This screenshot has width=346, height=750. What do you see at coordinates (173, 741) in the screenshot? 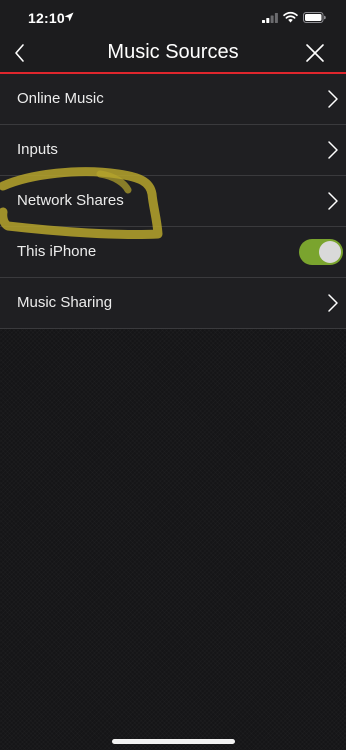
I see `home-indicator` at bounding box center [173, 741].